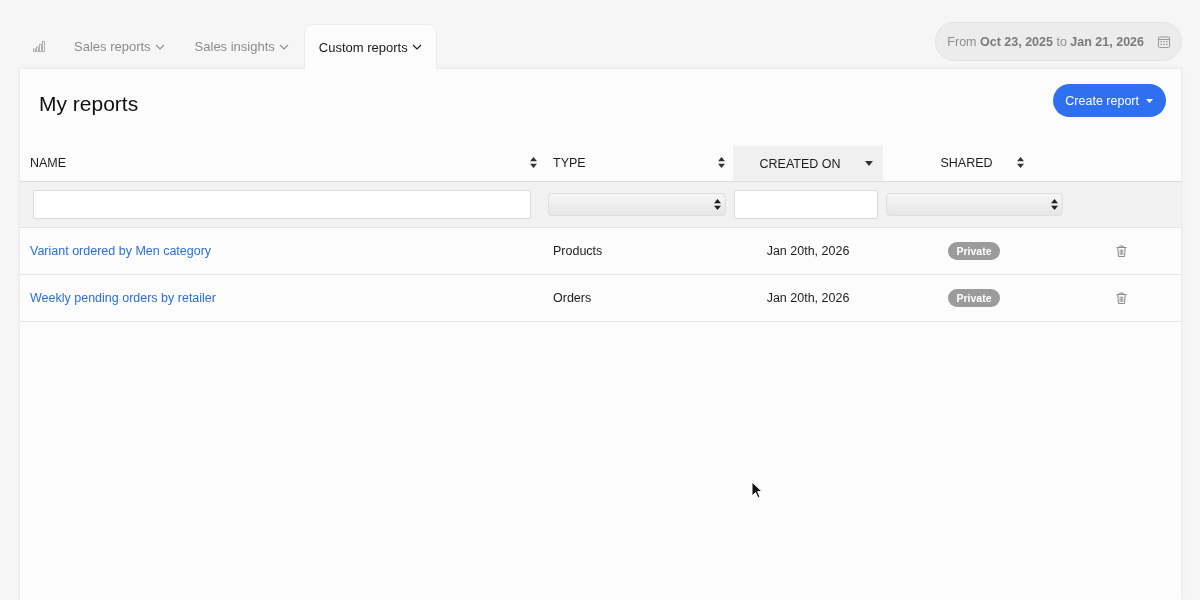 Image resolution: width=1200 pixels, height=600 pixels. I want to click on calendar-icon, so click(1164, 41).